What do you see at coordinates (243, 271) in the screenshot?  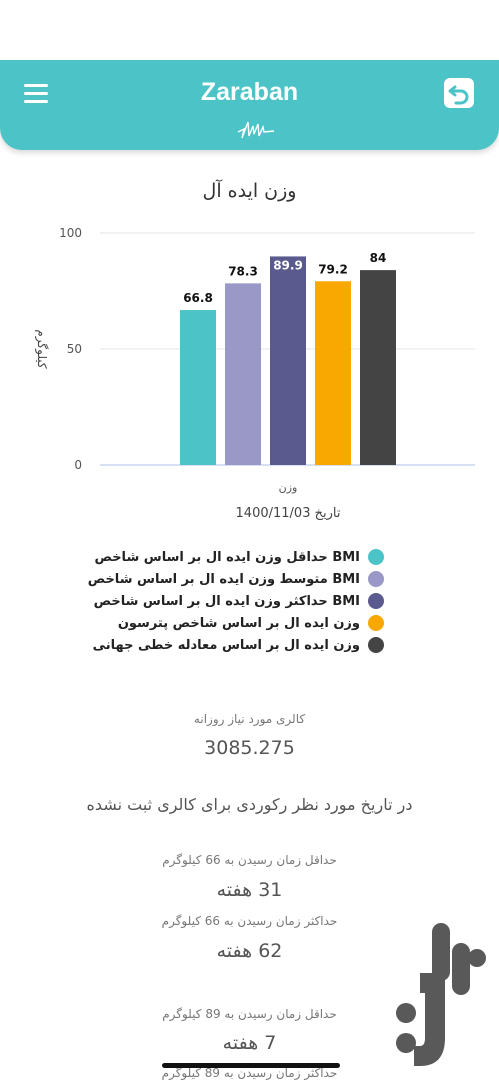 I see `data-label: 78.3` at bounding box center [243, 271].